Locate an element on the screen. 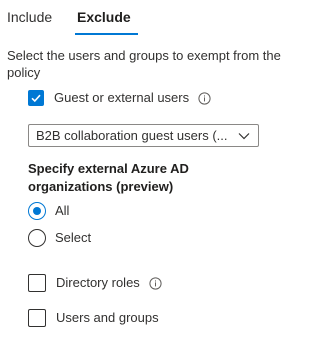 This screenshot has width=326, height=360. directory-roles-option: Directory roles is located at coordinates (95, 283).